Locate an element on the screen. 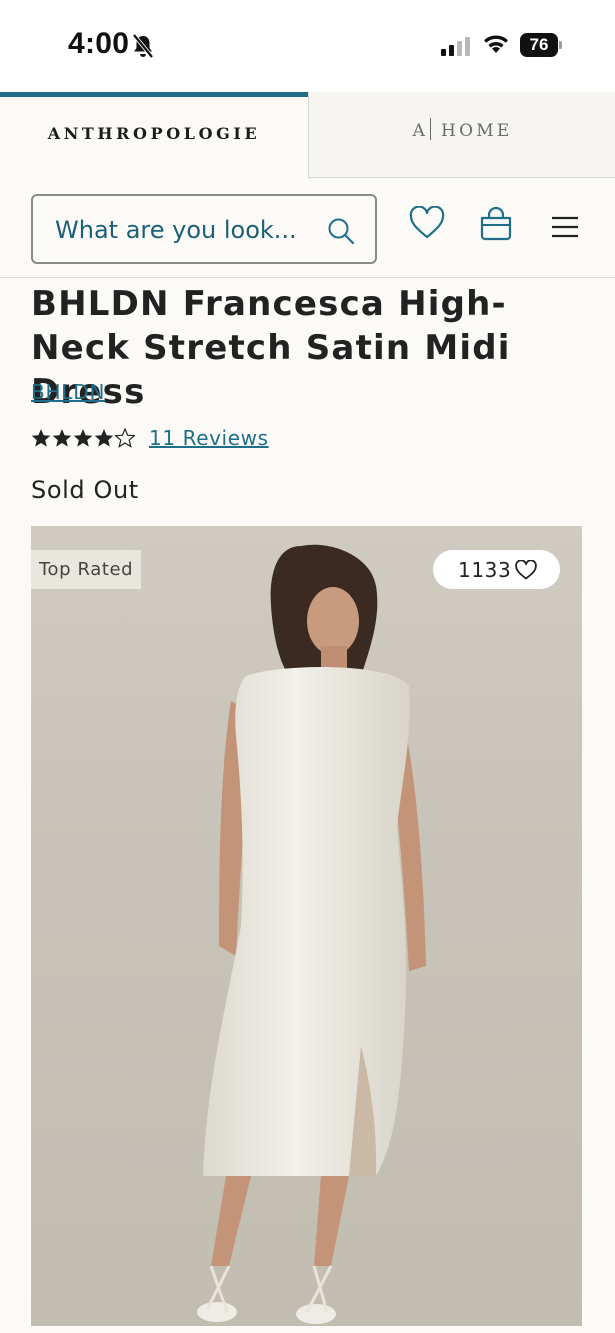  tab-home-label: A HOME is located at coordinates (462, 129).